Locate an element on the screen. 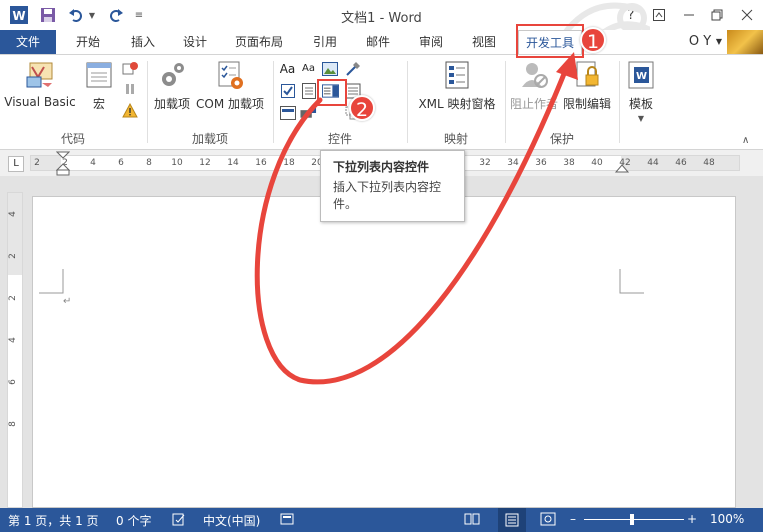 The width and height of the screenshot is (763, 532). gear-icon is located at coordinates (173, 74).